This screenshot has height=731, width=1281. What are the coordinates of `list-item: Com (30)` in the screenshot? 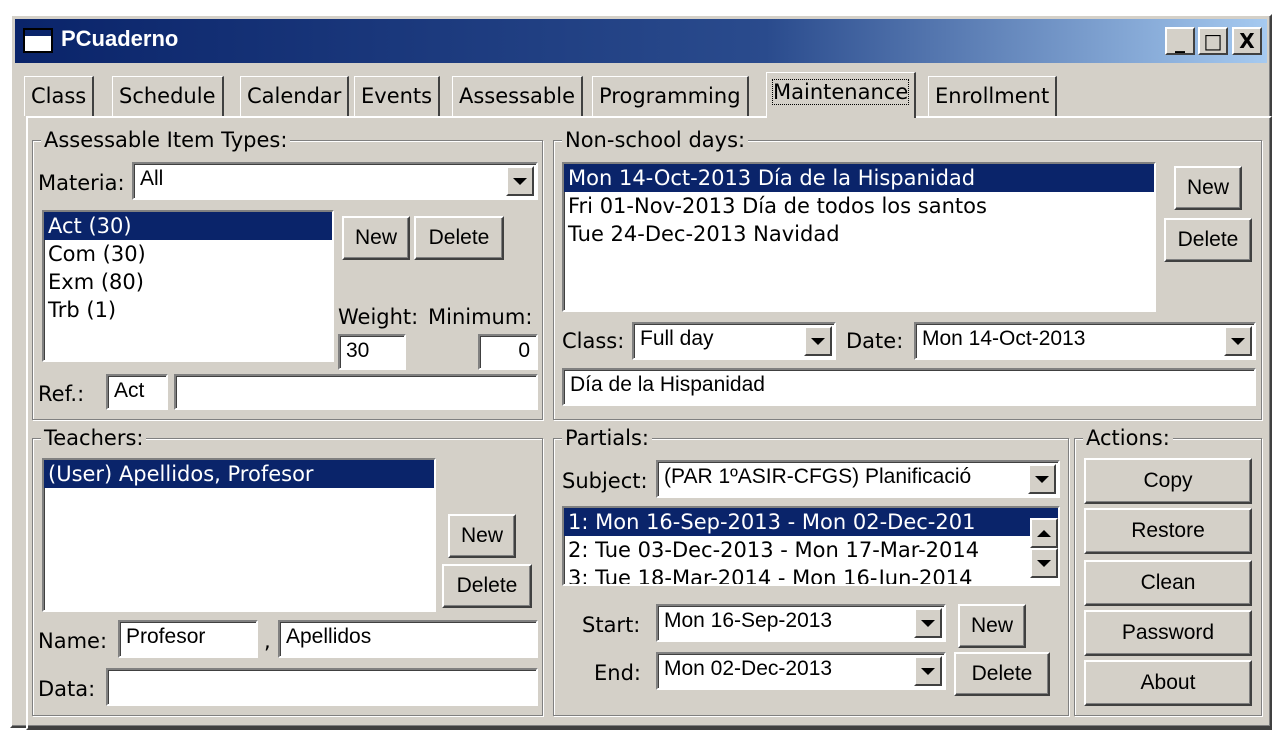 It's located at (188, 254).